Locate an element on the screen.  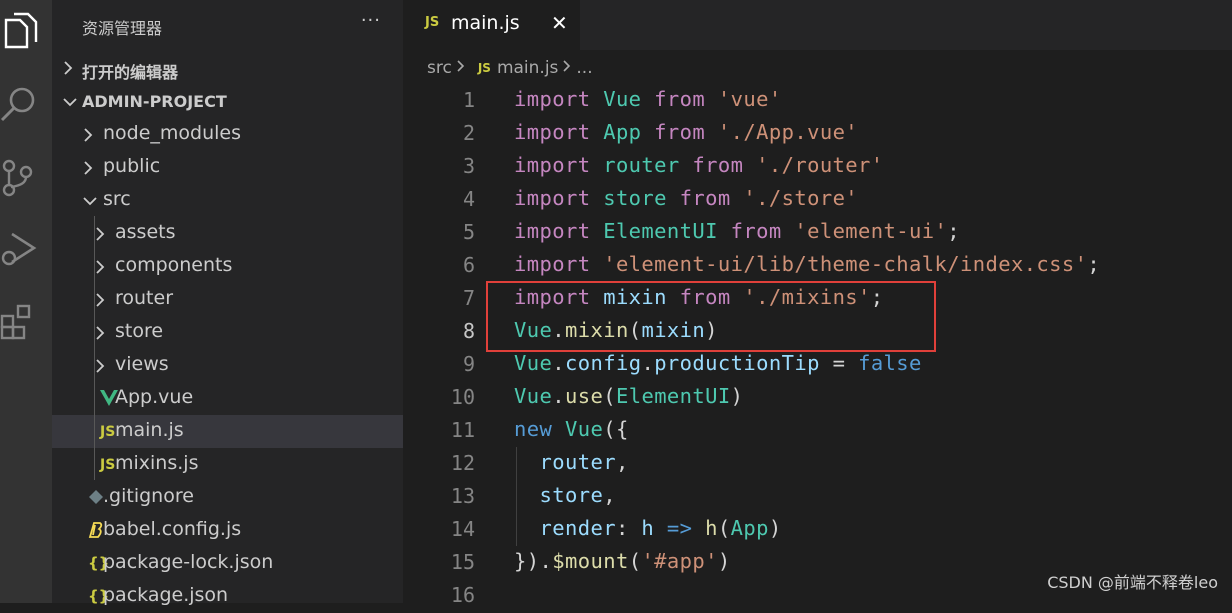
code-line: new Vue({ is located at coordinates (571, 429).